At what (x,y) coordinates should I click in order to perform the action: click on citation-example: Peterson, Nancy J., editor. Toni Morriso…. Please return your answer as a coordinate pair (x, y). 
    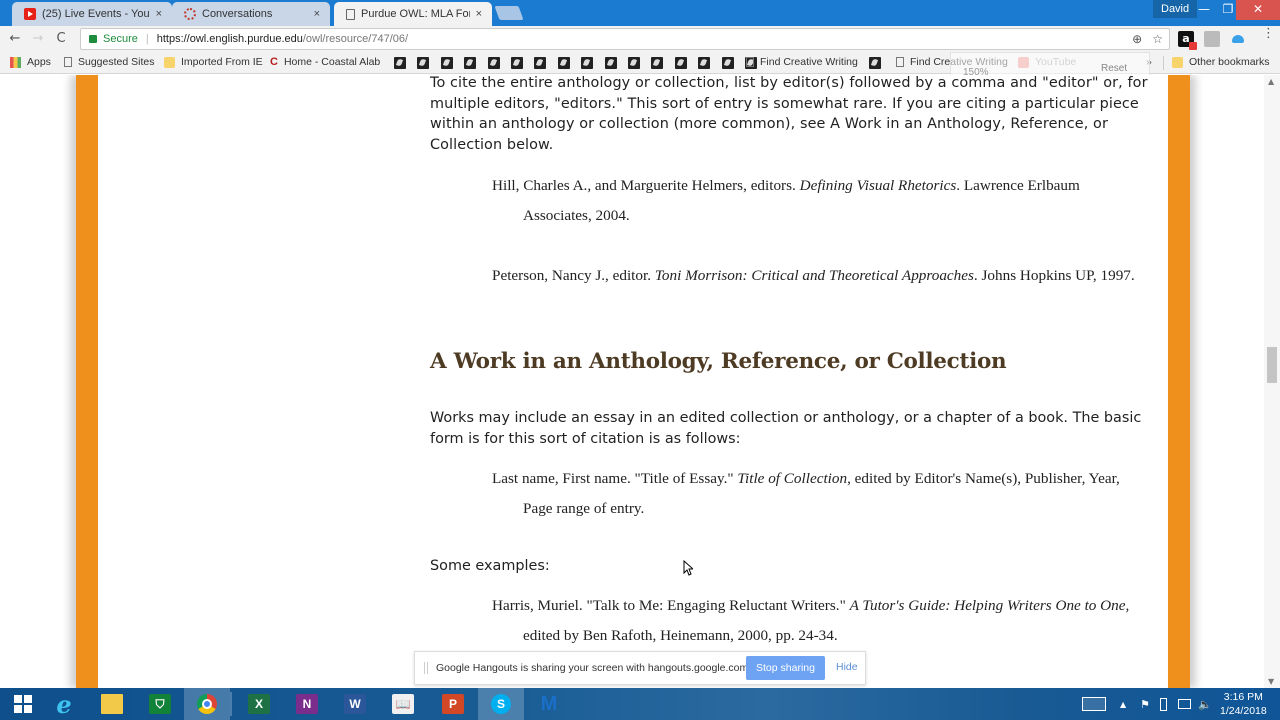
    Looking at the image, I should click on (813, 275).